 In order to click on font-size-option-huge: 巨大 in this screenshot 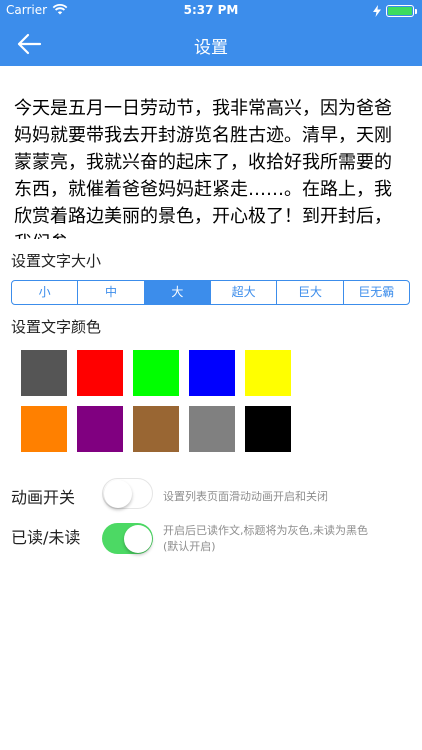, I will do `click(310, 292)`.